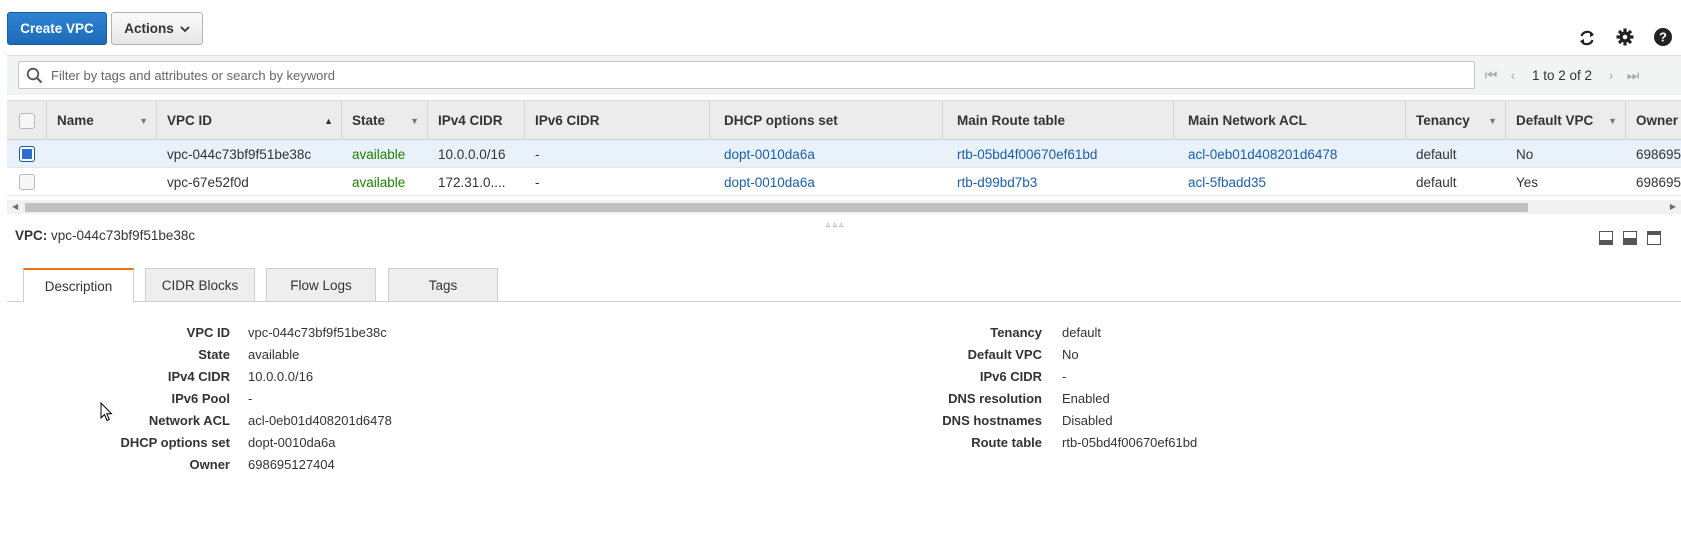 This screenshot has height=557, width=1681. Describe the element at coordinates (1654, 238) in the screenshot. I see `panel-full-icon` at that location.